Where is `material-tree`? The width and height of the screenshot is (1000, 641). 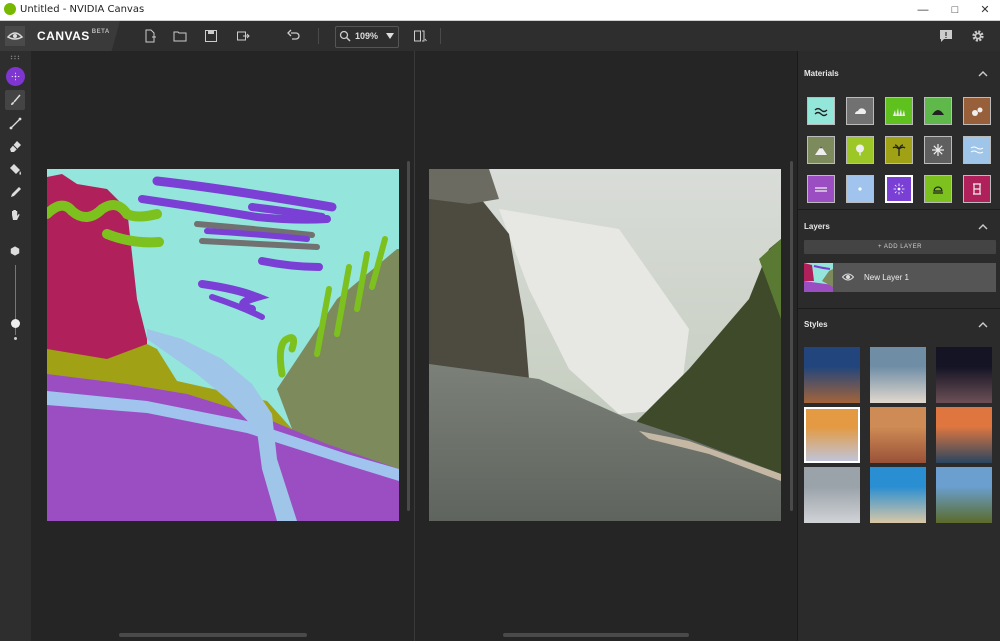 material-tree is located at coordinates (860, 150).